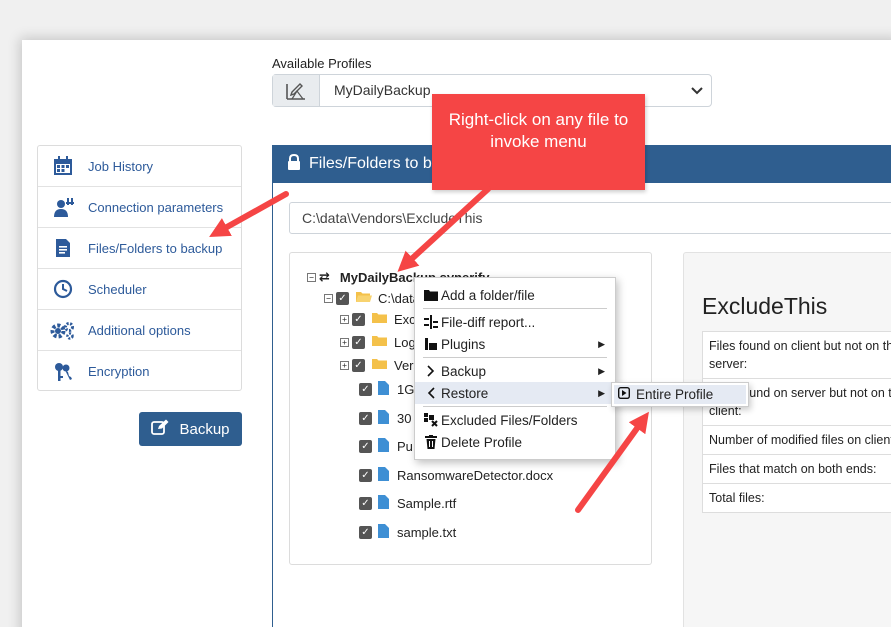 This screenshot has height=627, width=891. Describe the element at coordinates (322, 63) in the screenshot. I see `available-profiles-label: Available Profiles` at that location.